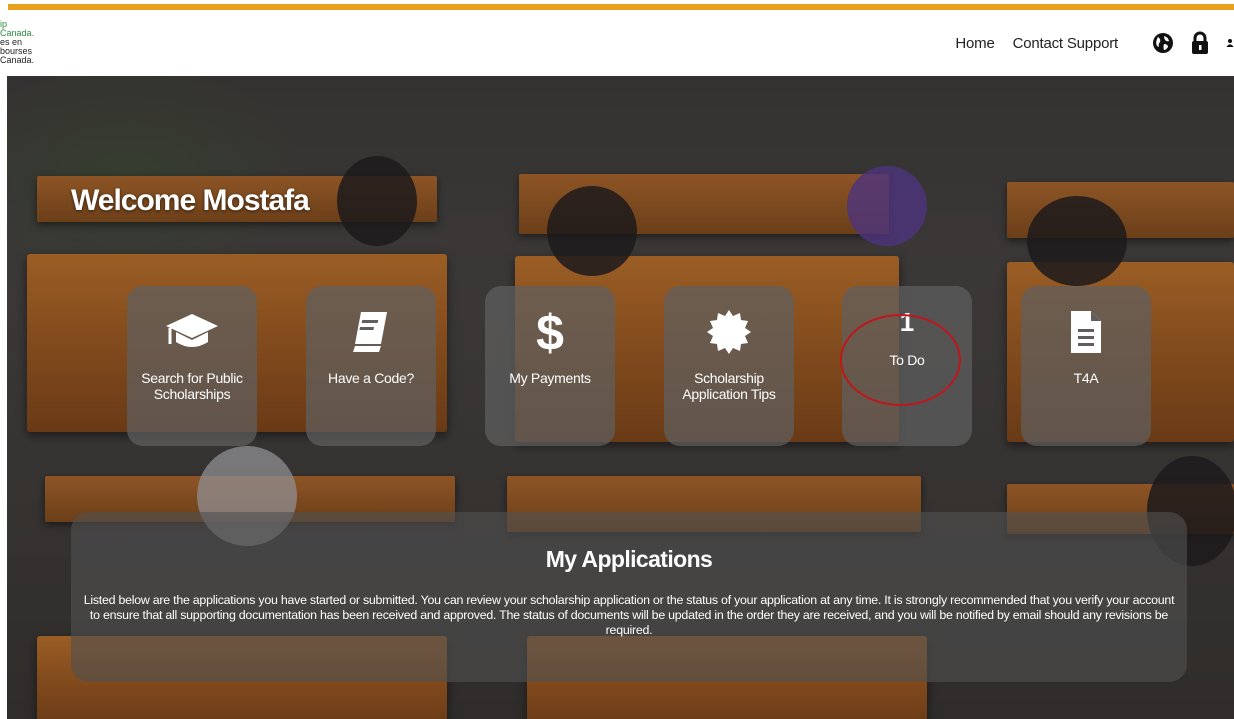 Image resolution: width=1234 pixels, height=719 pixels. What do you see at coordinates (550, 366) in the screenshot?
I see `tile-my-payments: $ My Payments` at bounding box center [550, 366].